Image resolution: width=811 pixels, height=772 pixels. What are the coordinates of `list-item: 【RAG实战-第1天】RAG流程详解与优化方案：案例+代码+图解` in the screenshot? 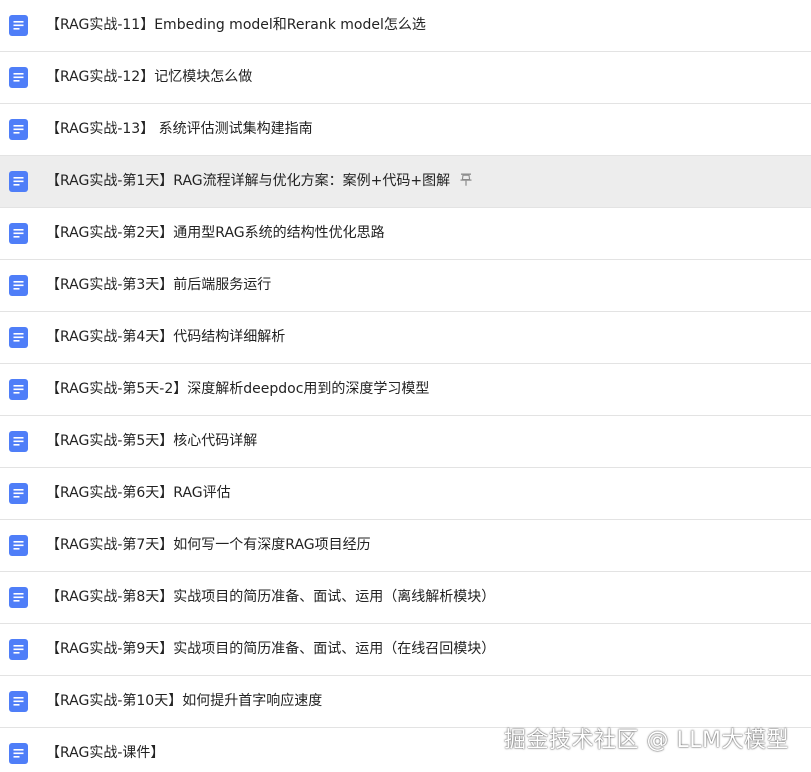 It's located at (405, 182).